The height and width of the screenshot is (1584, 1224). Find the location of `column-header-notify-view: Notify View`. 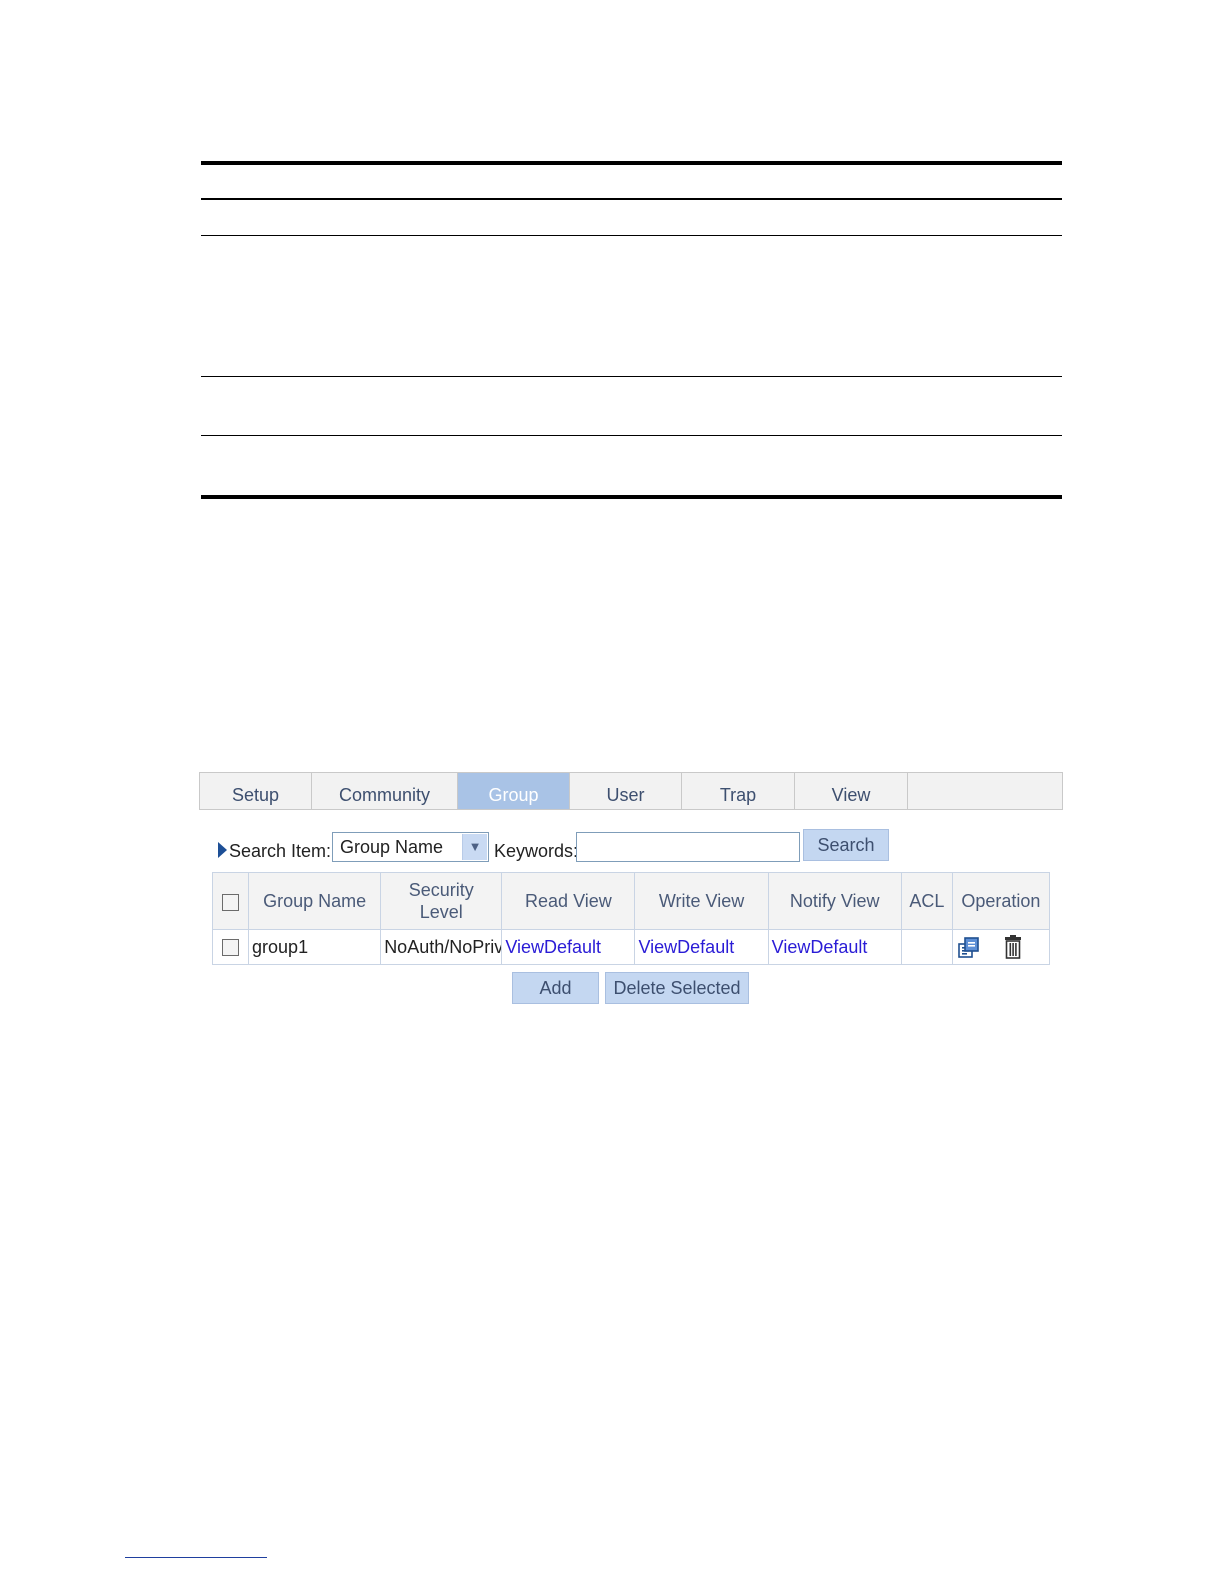

column-header-notify-view: Notify View is located at coordinates (834, 901).